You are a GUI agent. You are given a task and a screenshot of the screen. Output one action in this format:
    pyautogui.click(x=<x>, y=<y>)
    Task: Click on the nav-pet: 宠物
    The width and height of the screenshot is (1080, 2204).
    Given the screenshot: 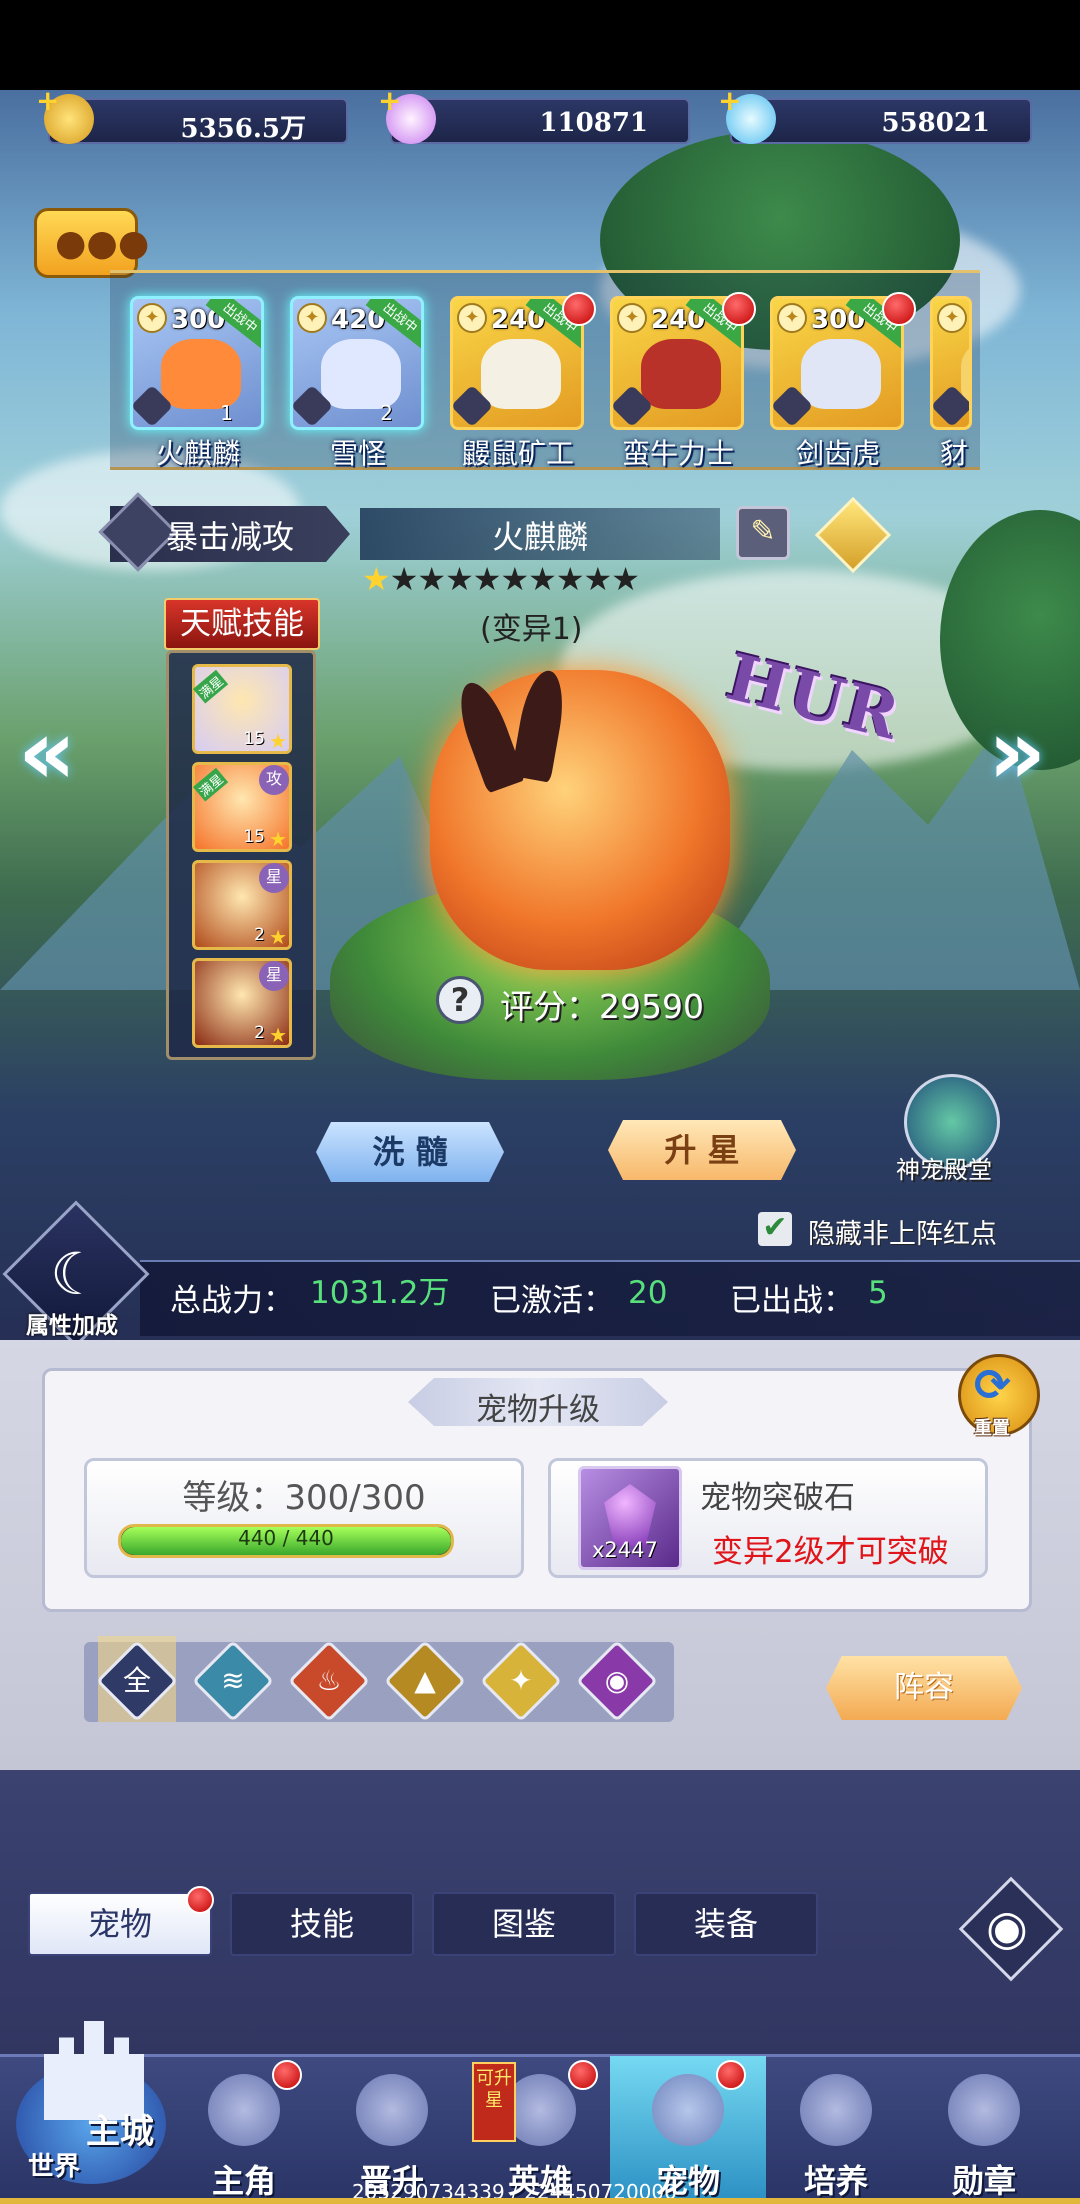 What is the action you would take?
    pyautogui.click(x=688, y=2134)
    